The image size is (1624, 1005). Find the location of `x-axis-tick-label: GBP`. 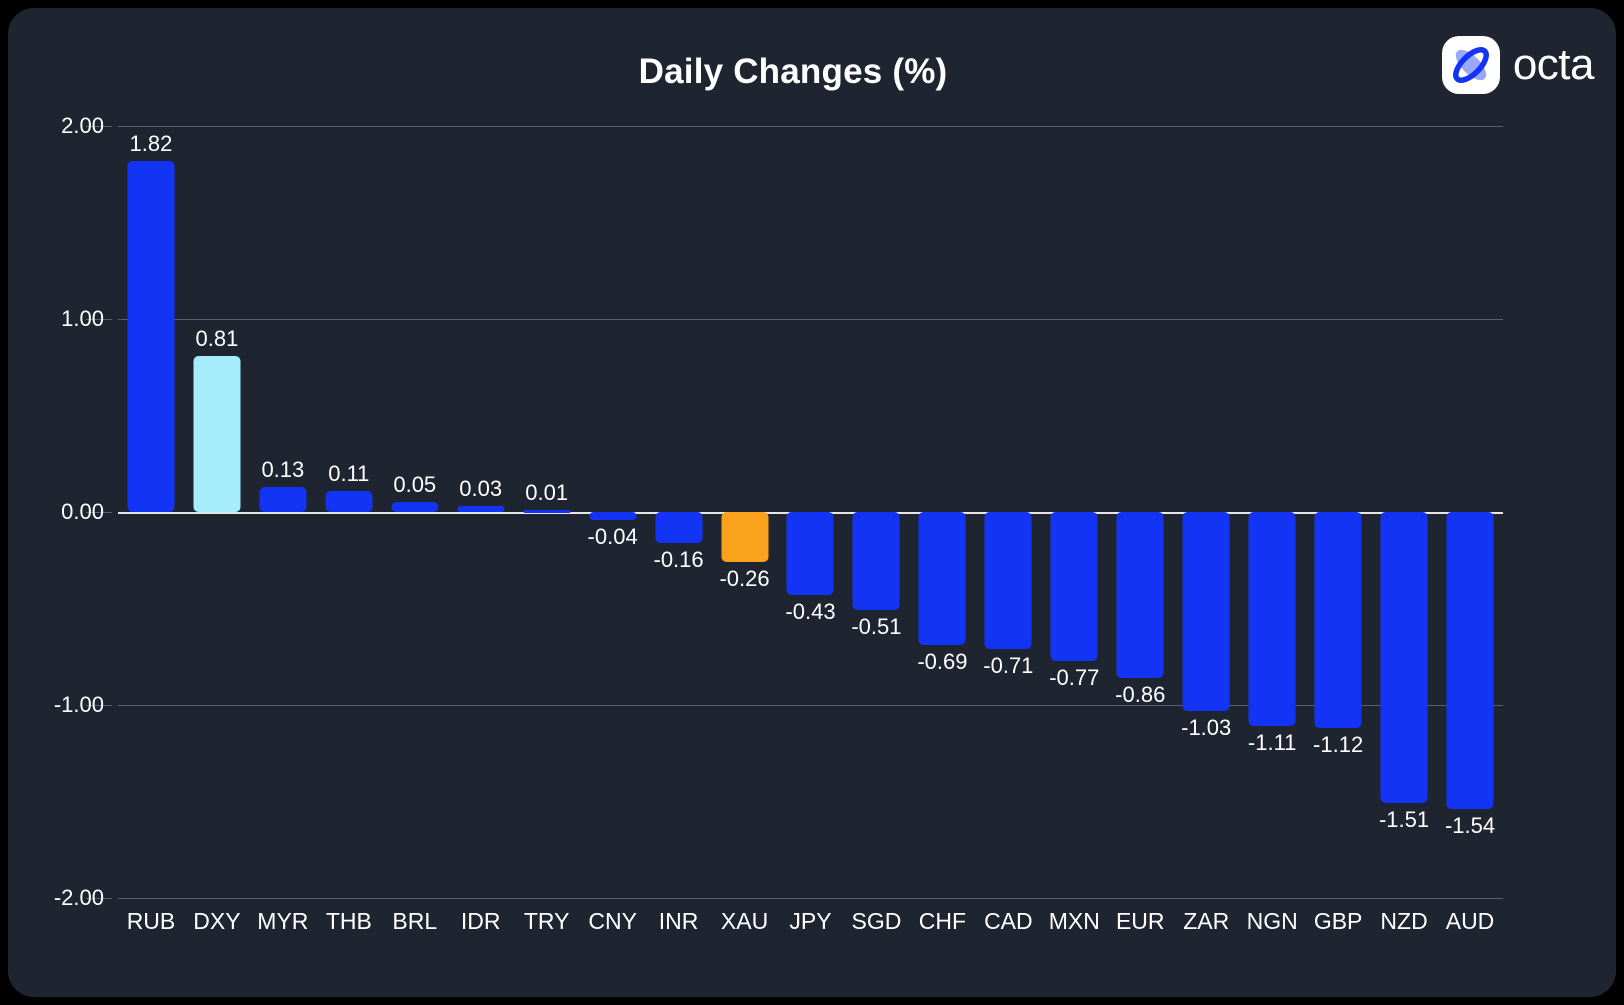

x-axis-tick-label: GBP is located at coordinates (1338, 921).